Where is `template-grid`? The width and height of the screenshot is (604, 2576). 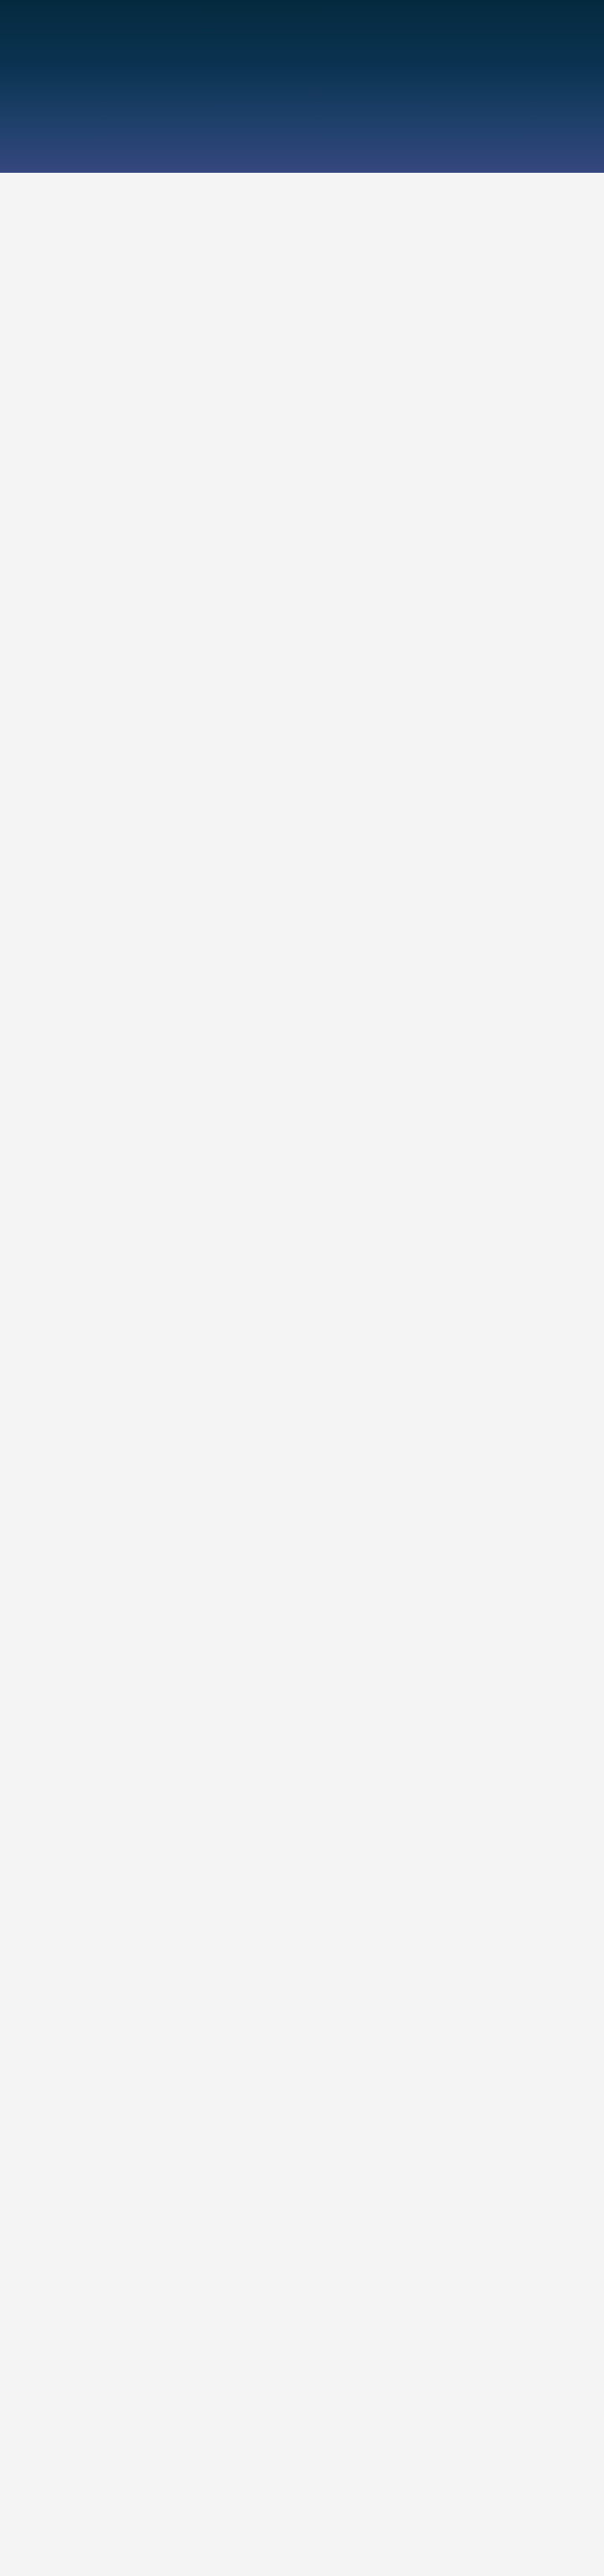
template-grid is located at coordinates (302, 209).